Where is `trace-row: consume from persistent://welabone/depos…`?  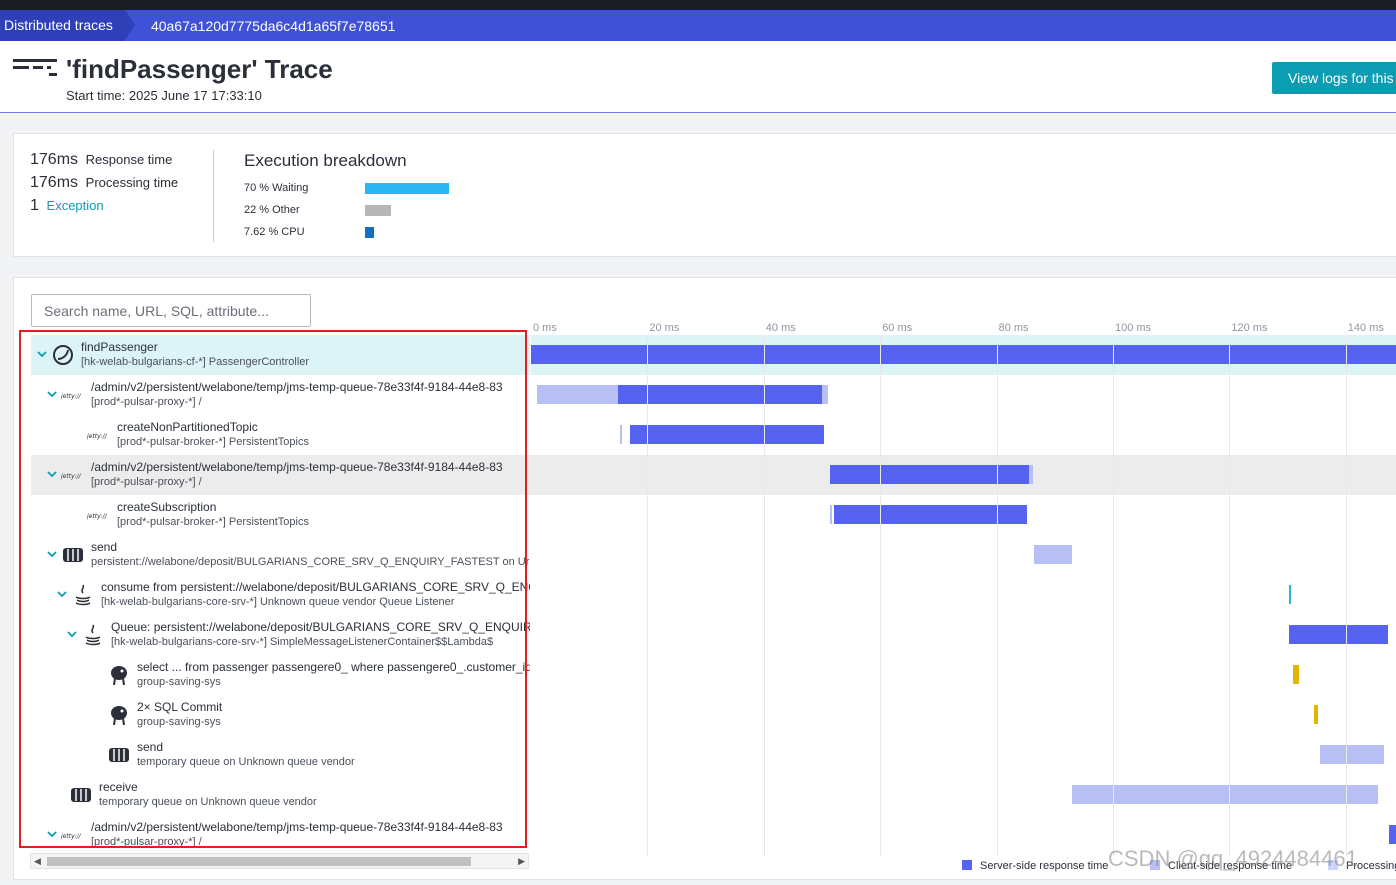 trace-row: consume from persistent://welabone/depos… is located at coordinates (713, 595).